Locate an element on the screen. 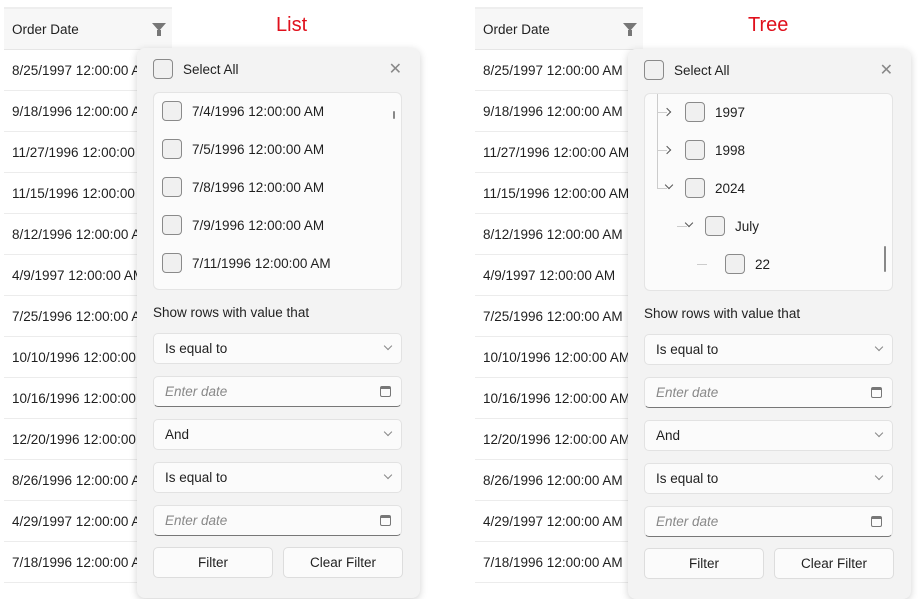 This screenshot has width=918, height=599. tree-item: 1998 is located at coordinates (715, 150).